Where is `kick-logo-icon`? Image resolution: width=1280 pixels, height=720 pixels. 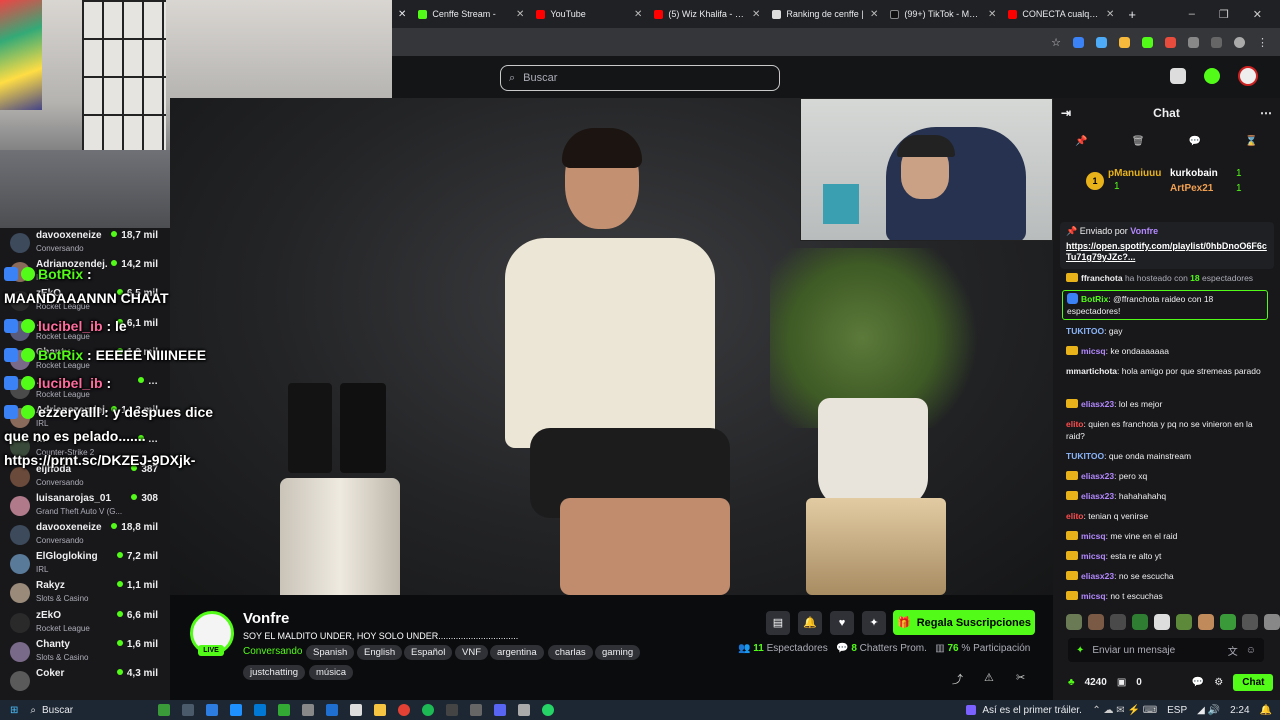
kick-logo-icon is located at coordinates (1212, 76).